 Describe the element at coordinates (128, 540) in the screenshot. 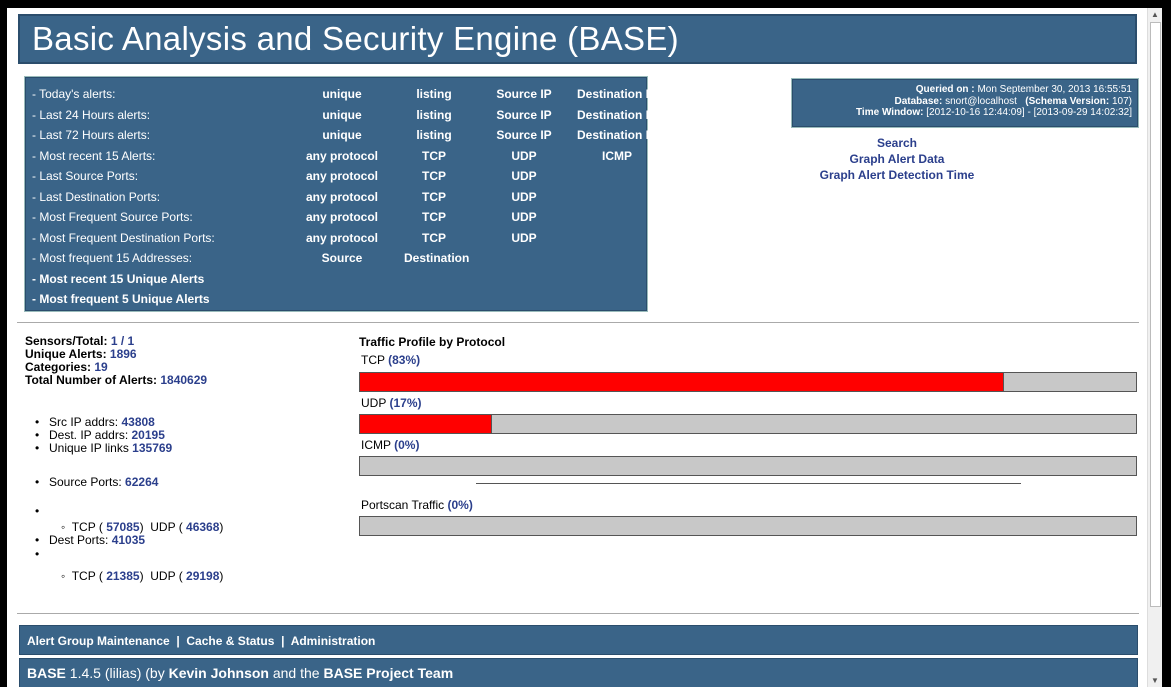

I see `dest-ports-link: 41035` at that location.